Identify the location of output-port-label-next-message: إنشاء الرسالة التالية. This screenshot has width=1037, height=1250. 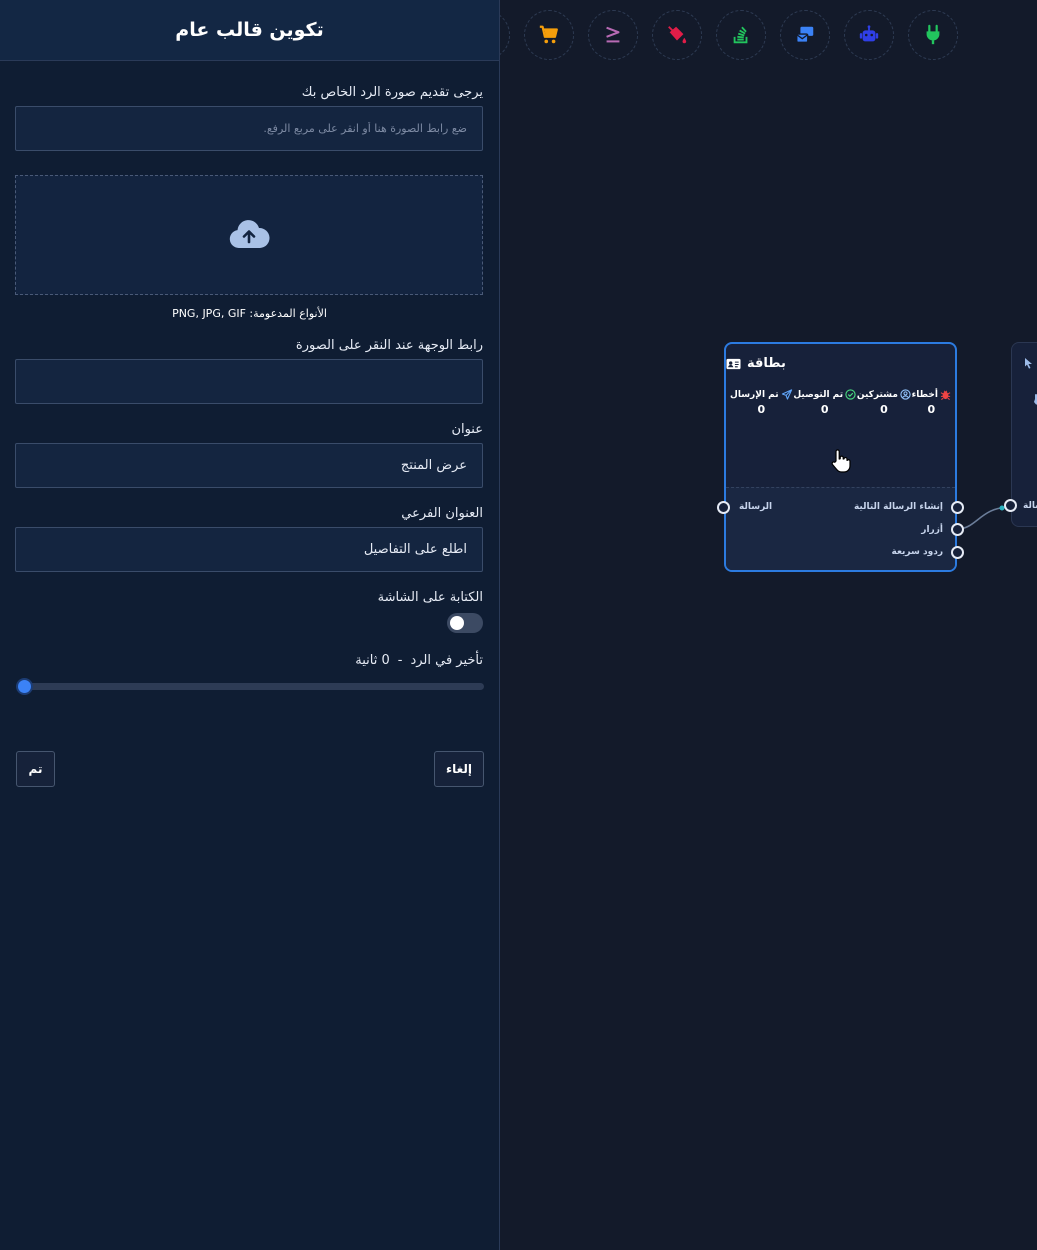
(898, 507).